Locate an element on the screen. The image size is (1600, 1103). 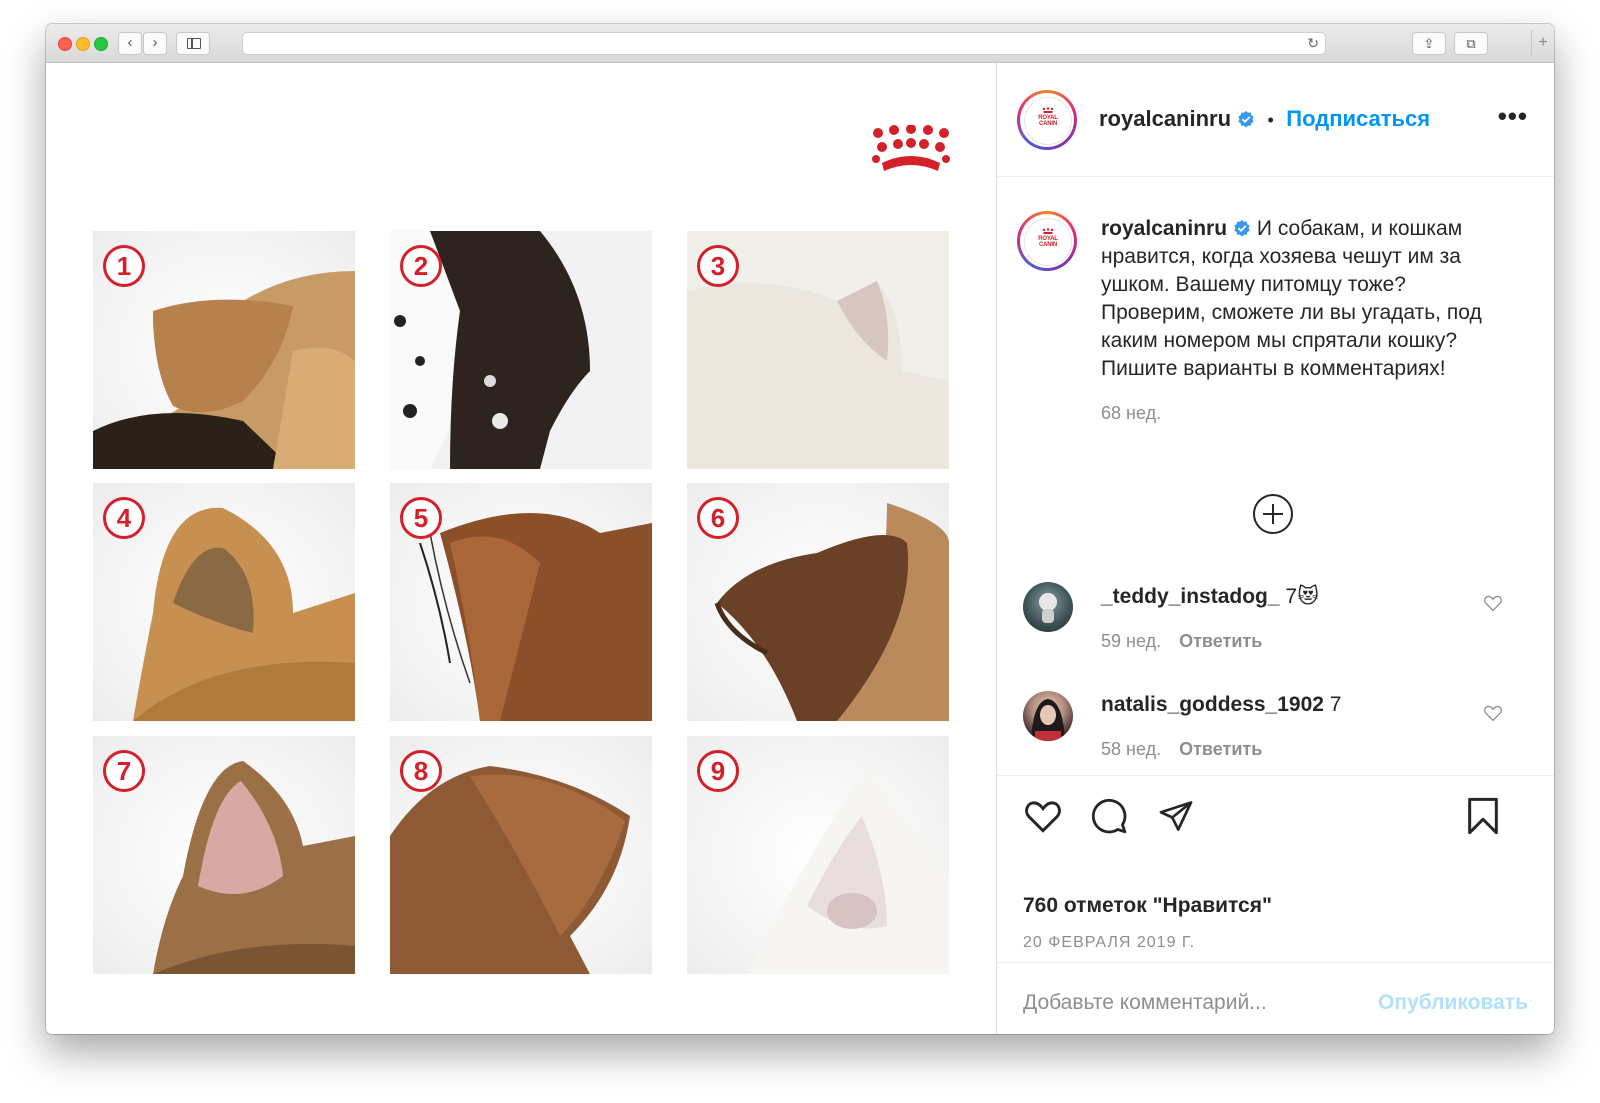
load-more-comments-button is located at coordinates (1273, 514).